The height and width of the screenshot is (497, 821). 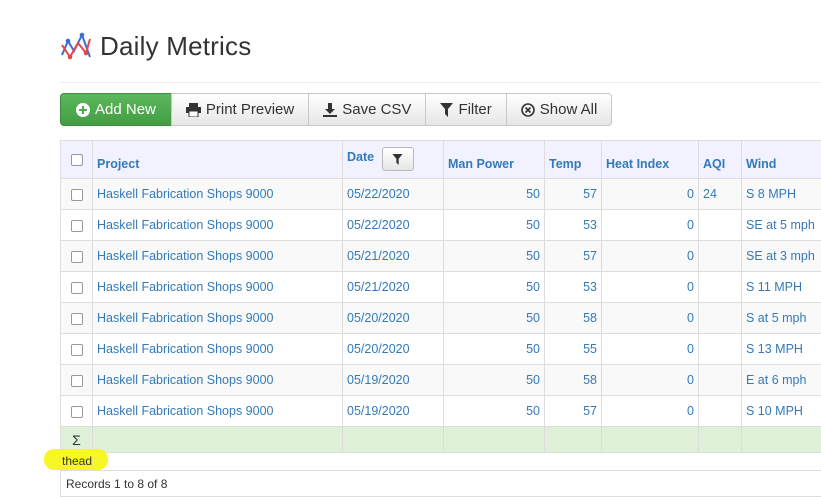 I want to click on plus-circle-icon, so click(x=83, y=109).